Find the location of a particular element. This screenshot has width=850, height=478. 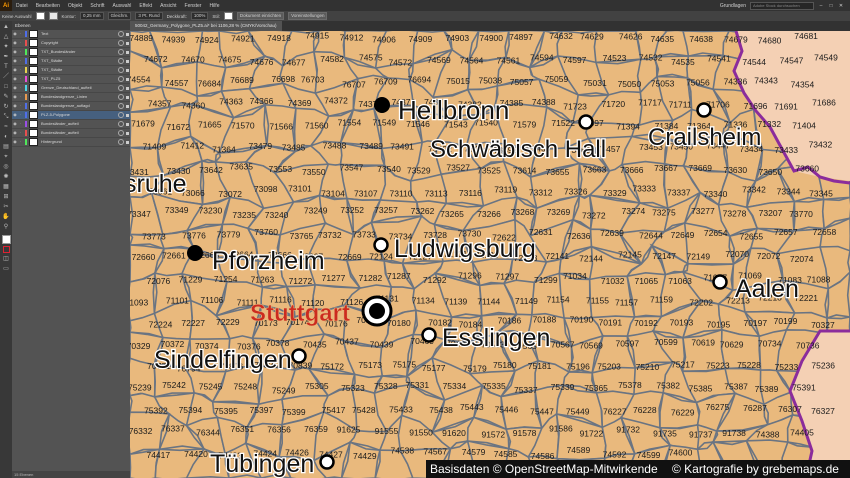

layer-row: ◉ · PLZ-5-Polygone is located at coordinates (71, 115).